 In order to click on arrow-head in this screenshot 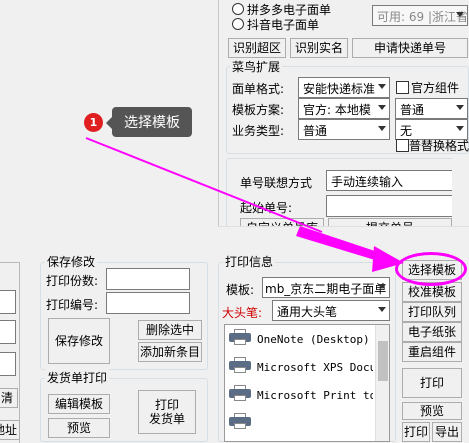, I will do `click(388, 259)`.